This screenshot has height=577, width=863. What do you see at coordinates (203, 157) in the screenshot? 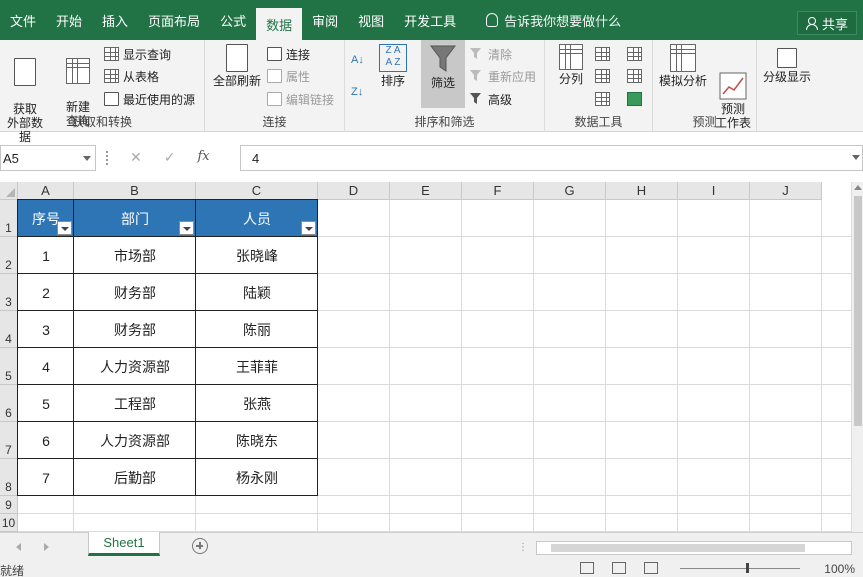
I see `insert-function-icon: fx` at bounding box center [203, 157].